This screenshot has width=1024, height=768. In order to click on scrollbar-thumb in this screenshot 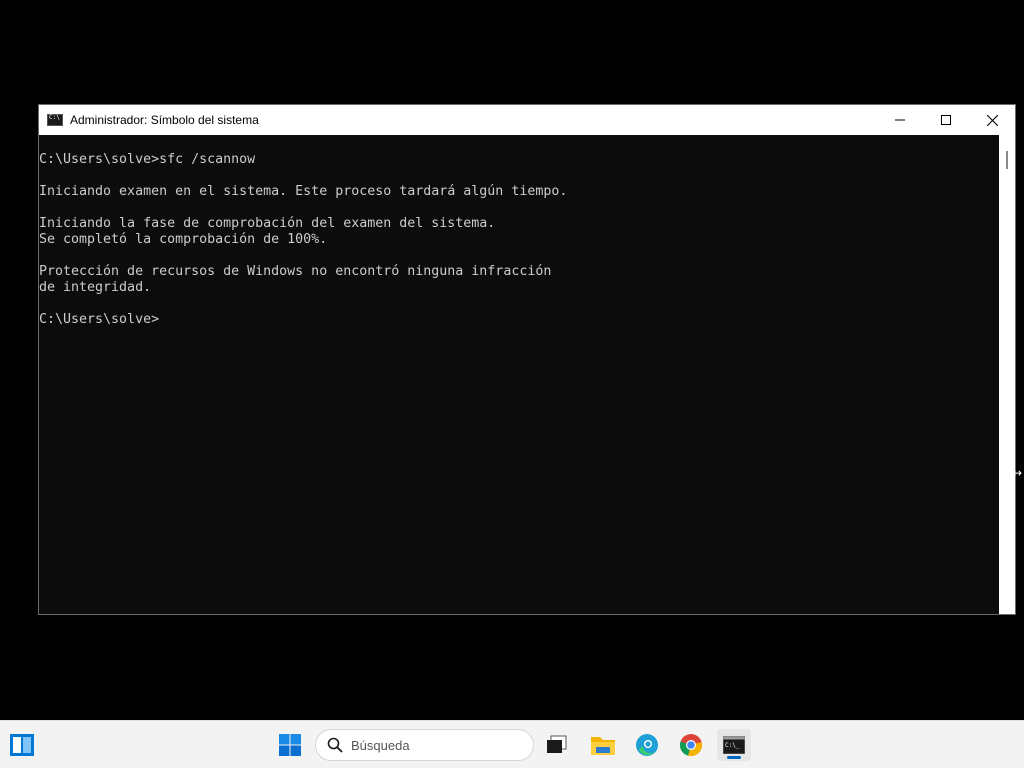, I will do `click(1007, 160)`.